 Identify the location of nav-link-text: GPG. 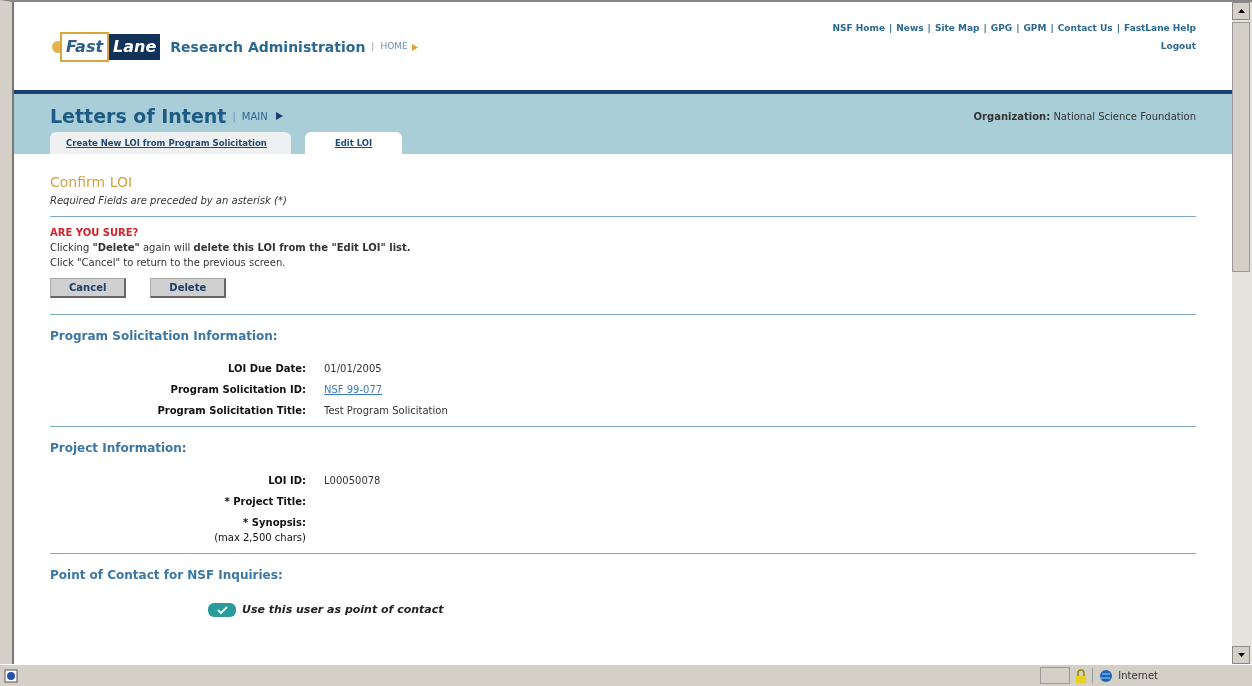
(1001, 28).